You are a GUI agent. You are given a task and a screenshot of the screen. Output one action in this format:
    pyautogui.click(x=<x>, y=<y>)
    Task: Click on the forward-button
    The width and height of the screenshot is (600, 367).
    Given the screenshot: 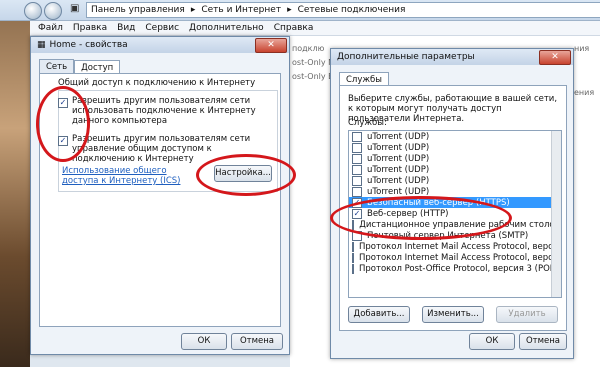 What is the action you would take?
    pyautogui.click(x=53, y=11)
    